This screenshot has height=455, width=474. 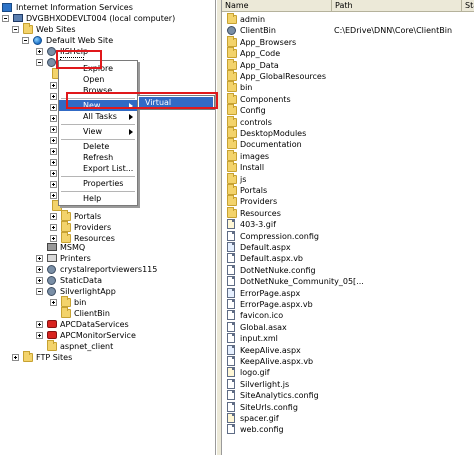 I want to click on list-item: Default.aspx.vb, so click(x=349, y=258).